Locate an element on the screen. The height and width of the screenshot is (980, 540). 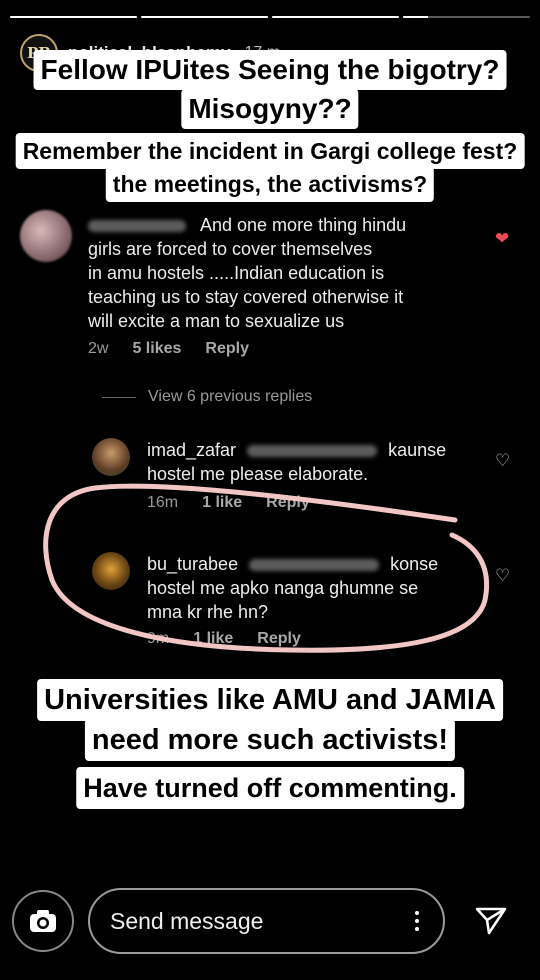
send-message-placeholder: Send message is located at coordinates (186, 921).